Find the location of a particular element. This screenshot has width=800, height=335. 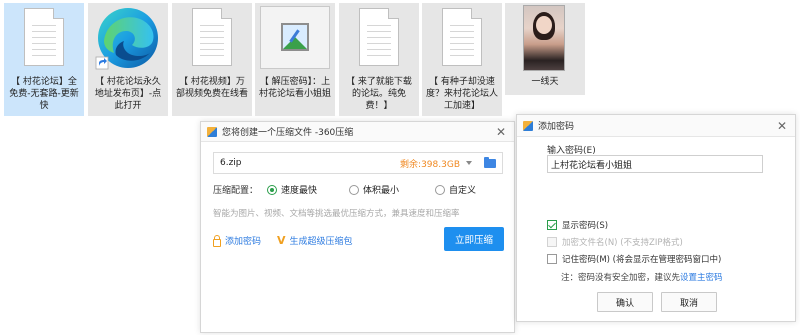

file-item-7: 一线天 is located at coordinates (545, 49).